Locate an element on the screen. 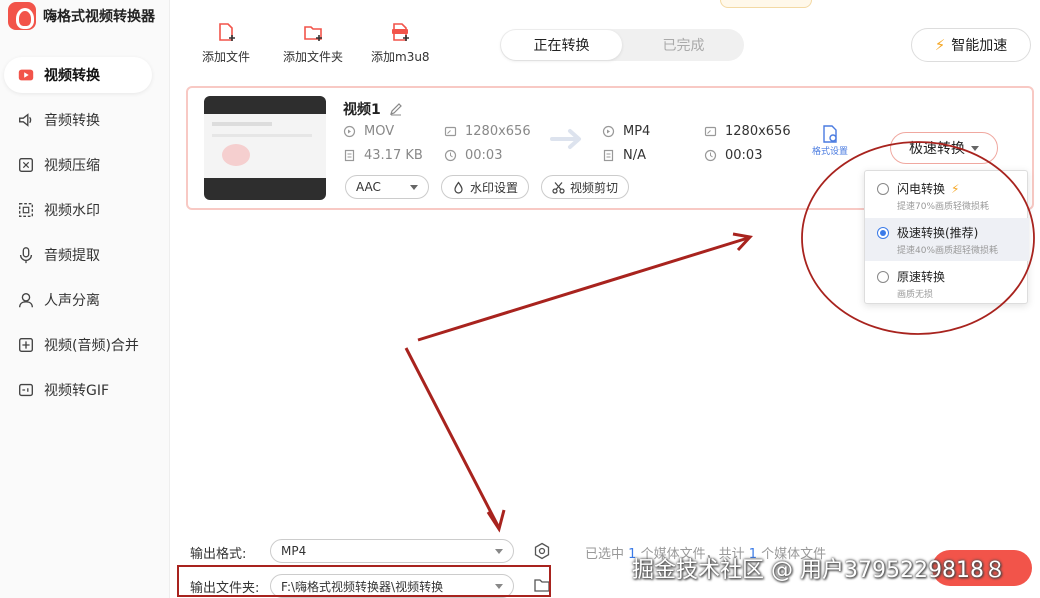 The width and height of the screenshot is (1040, 598). source-resolution-text: 1280x656 is located at coordinates (498, 131).